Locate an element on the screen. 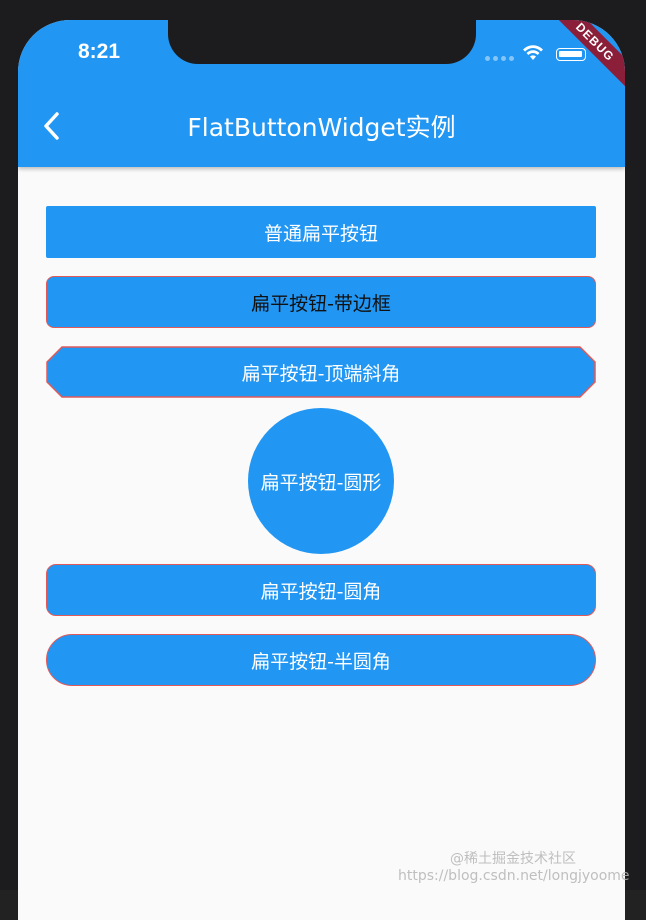 The height and width of the screenshot is (920, 646). cellular-signal-icon is located at coordinates (499, 58).